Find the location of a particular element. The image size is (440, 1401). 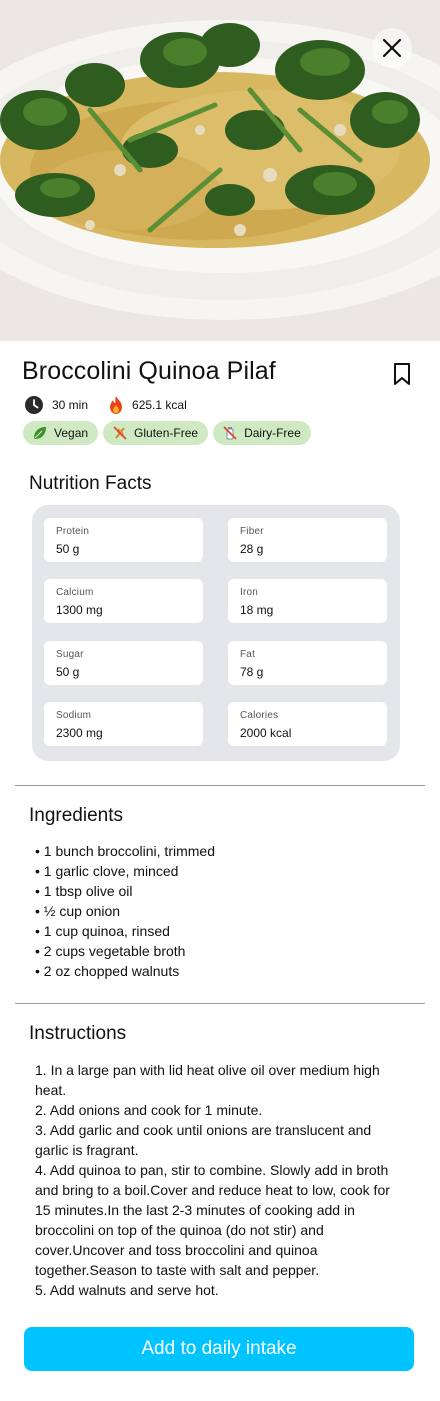

tag-label: Vegan is located at coordinates (71, 433).